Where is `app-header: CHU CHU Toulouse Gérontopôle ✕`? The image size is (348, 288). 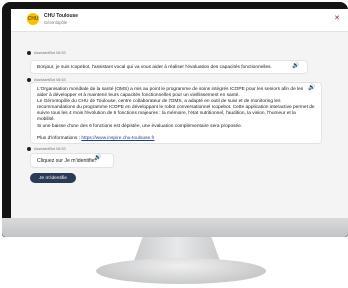
app-header: CHU CHU Toulouse Gérontopôle ✕ is located at coordinates (179, 20).